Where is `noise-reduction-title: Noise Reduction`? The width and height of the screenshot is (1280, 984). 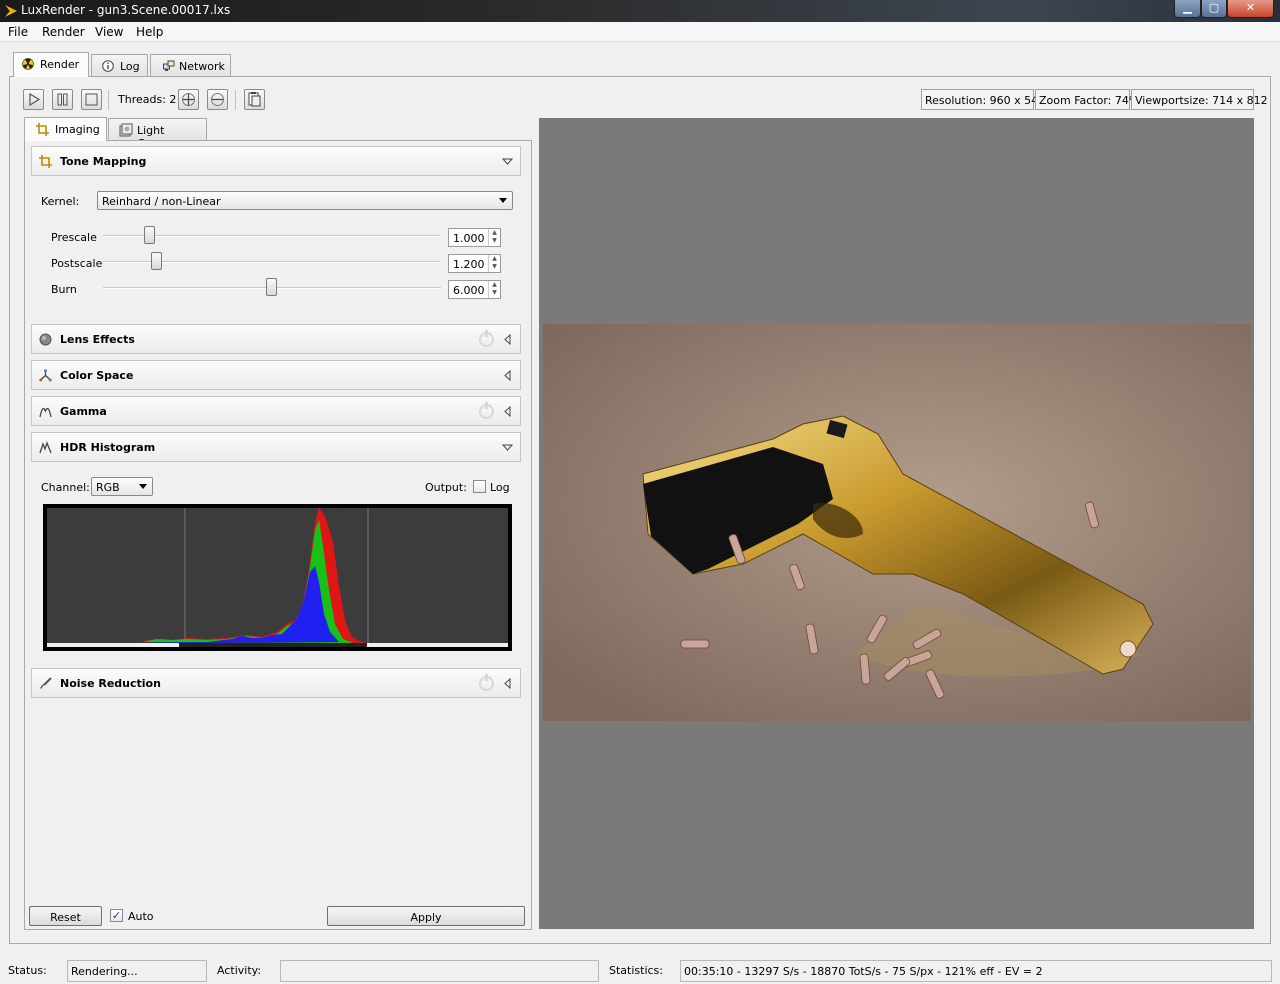
noise-reduction-title: Noise Reduction is located at coordinates (110, 683).